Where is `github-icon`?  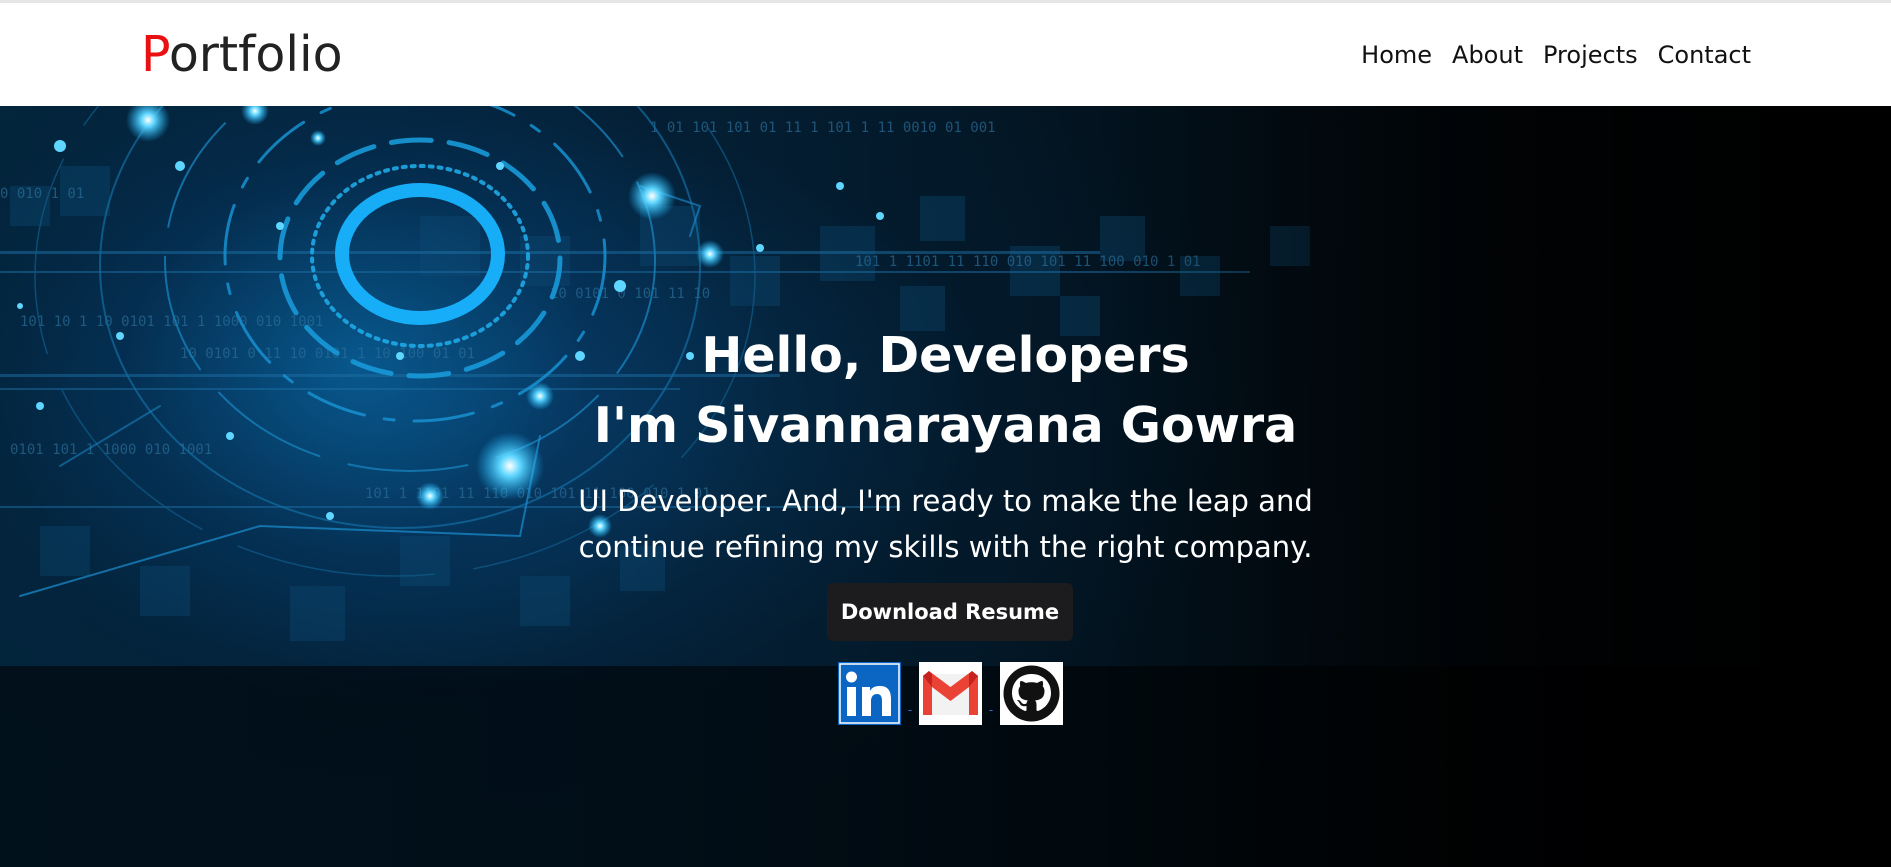 github-icon is located at coordinates (1031, 693).